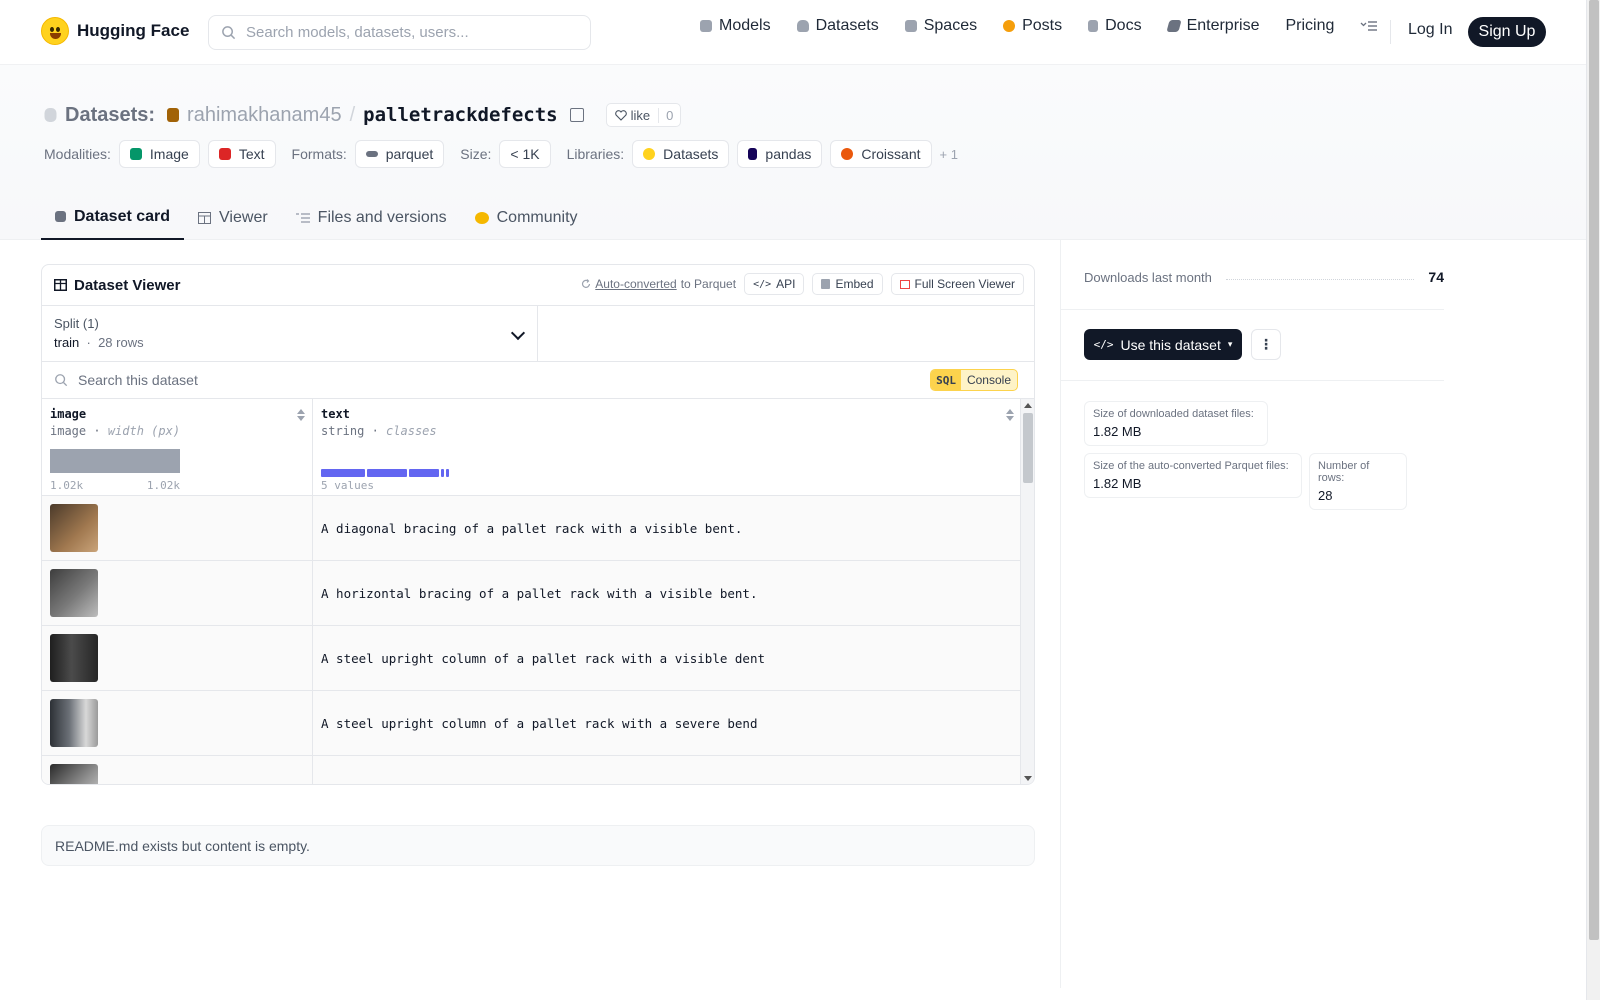 The height and width of the screenshot is (1000, 1600). What do you see at coordinates (460, 115) in the screenshot?
I see `repo-name: palletrackdefects` at bounding box center [460, 115].